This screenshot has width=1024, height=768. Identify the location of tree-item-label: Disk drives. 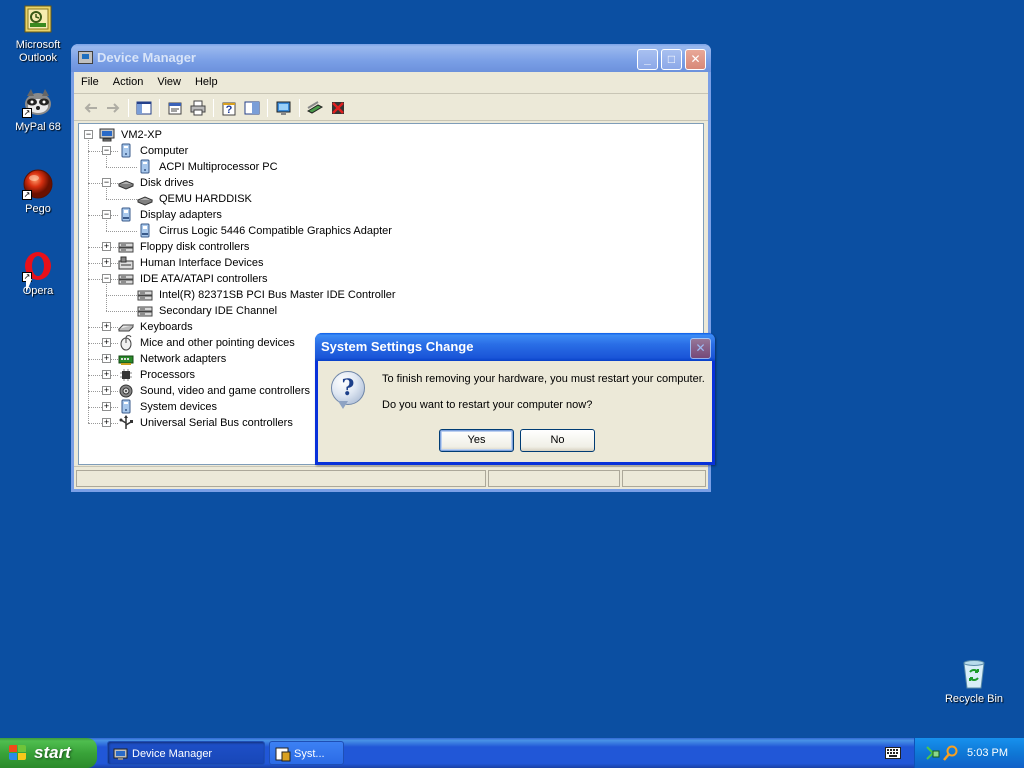
(167, 183).